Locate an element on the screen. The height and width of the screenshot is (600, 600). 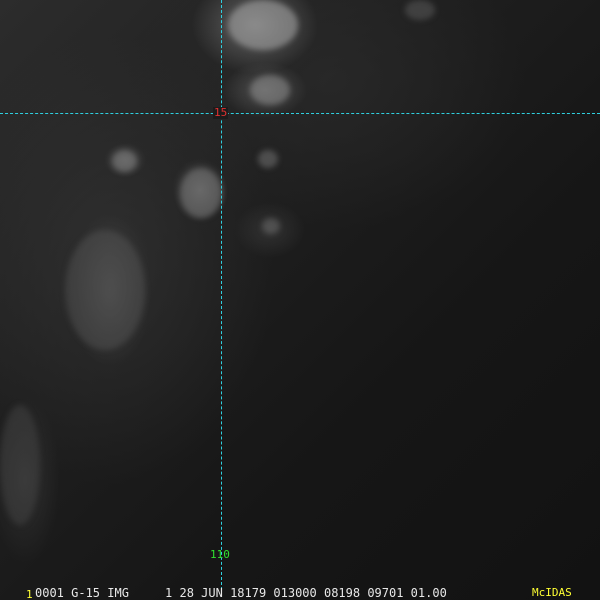
mcidas-logo: McIDAS is located at coordinates (552, 592).